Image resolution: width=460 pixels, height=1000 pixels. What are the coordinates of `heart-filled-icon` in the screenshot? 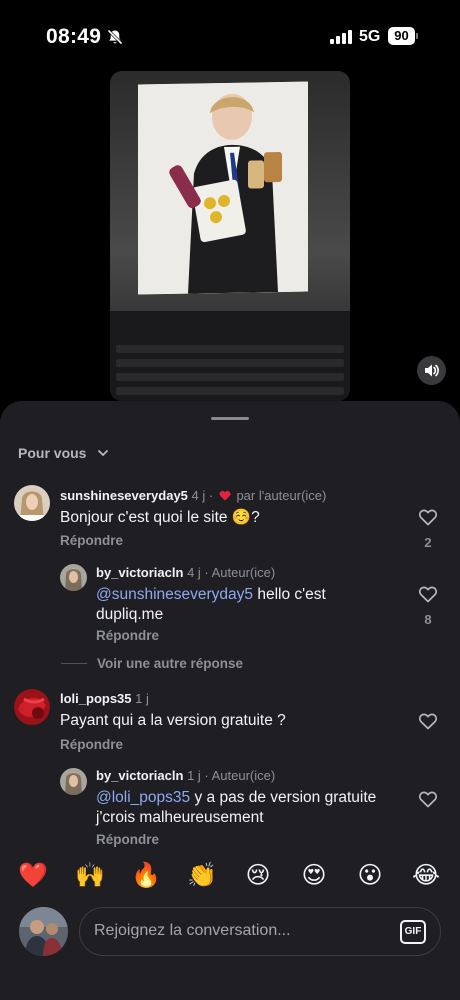 It's located at (225, 496).